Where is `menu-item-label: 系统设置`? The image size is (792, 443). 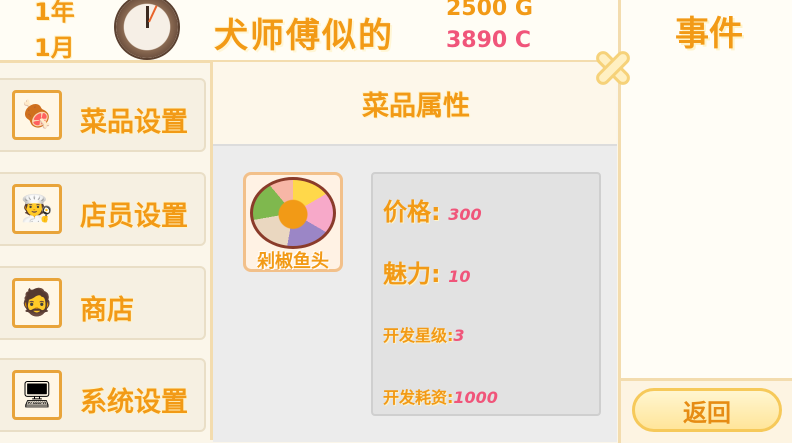 menu-item-label: 系统设置 is located at coordinates (134, 402).